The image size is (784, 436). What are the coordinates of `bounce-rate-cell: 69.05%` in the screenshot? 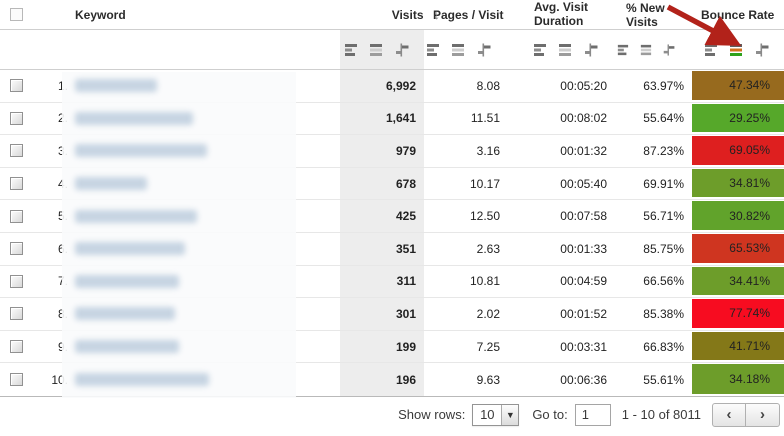 It's located at (738, 150).